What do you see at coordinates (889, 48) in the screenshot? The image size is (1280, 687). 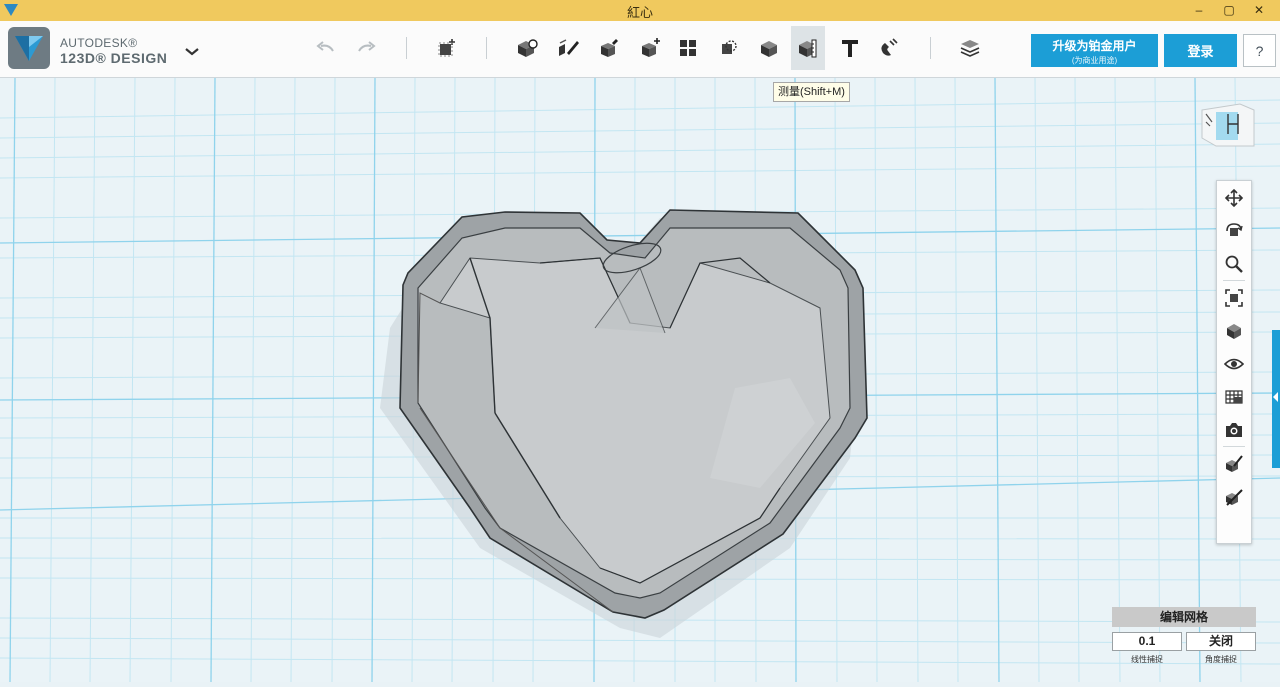 I see `snap-icon` at bounding box center [889, 48].